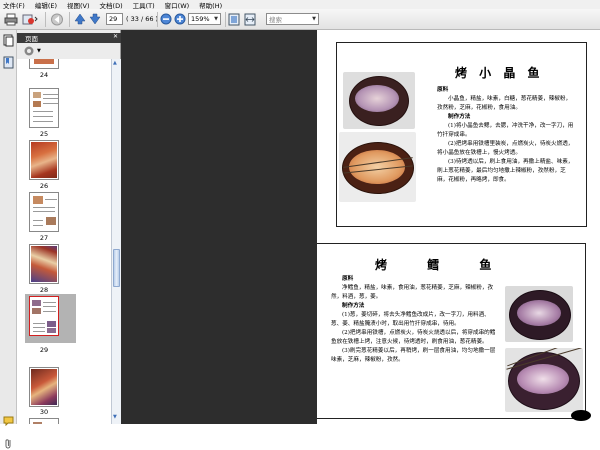 The image size is (600, 450). What do you see at coordinates (114, 19) in the screenshot?
I see `page-number-input: 29` at bounding box center [114, 19].